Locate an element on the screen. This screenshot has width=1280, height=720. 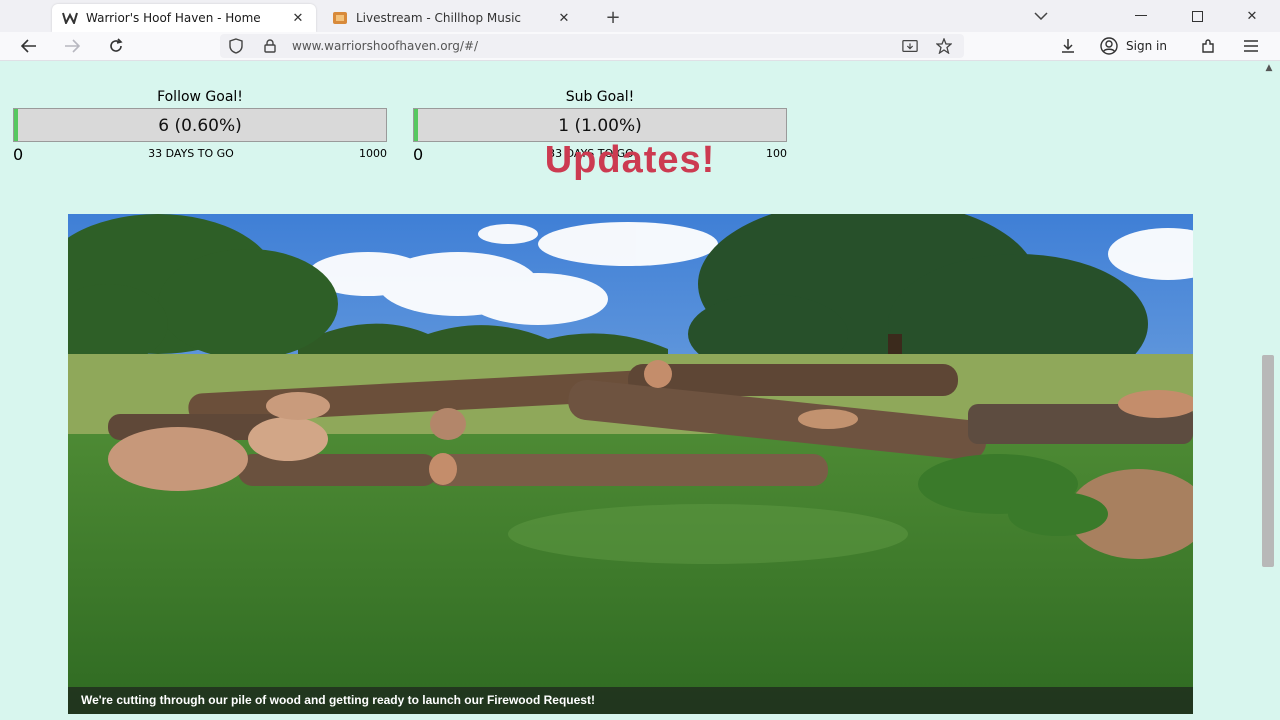
follow-goal-value: 6 (0.60%) is located at coordinates (200, 126).